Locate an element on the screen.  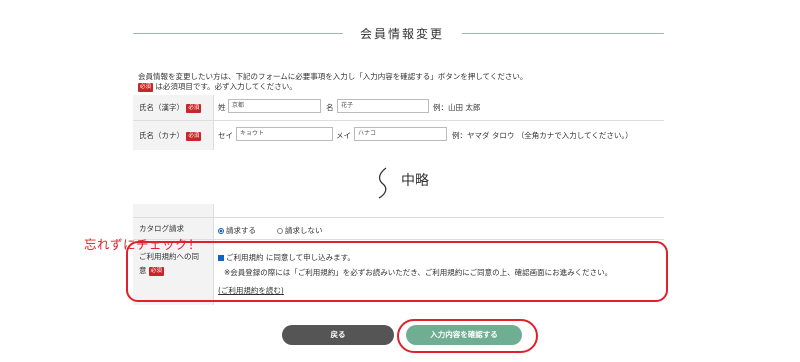
name-kanji-label-cell: 氏名（漢字） 必須 is located at coordinates (173, 108).